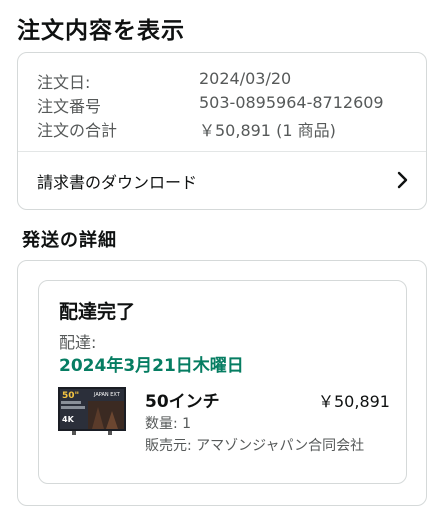 This screenshot has height=512, width=443. Describe the element at coordinates (255, 446) in the screenshot. I see `product-seller: 販売元: アマゾンジャパン合同会社` at that location.